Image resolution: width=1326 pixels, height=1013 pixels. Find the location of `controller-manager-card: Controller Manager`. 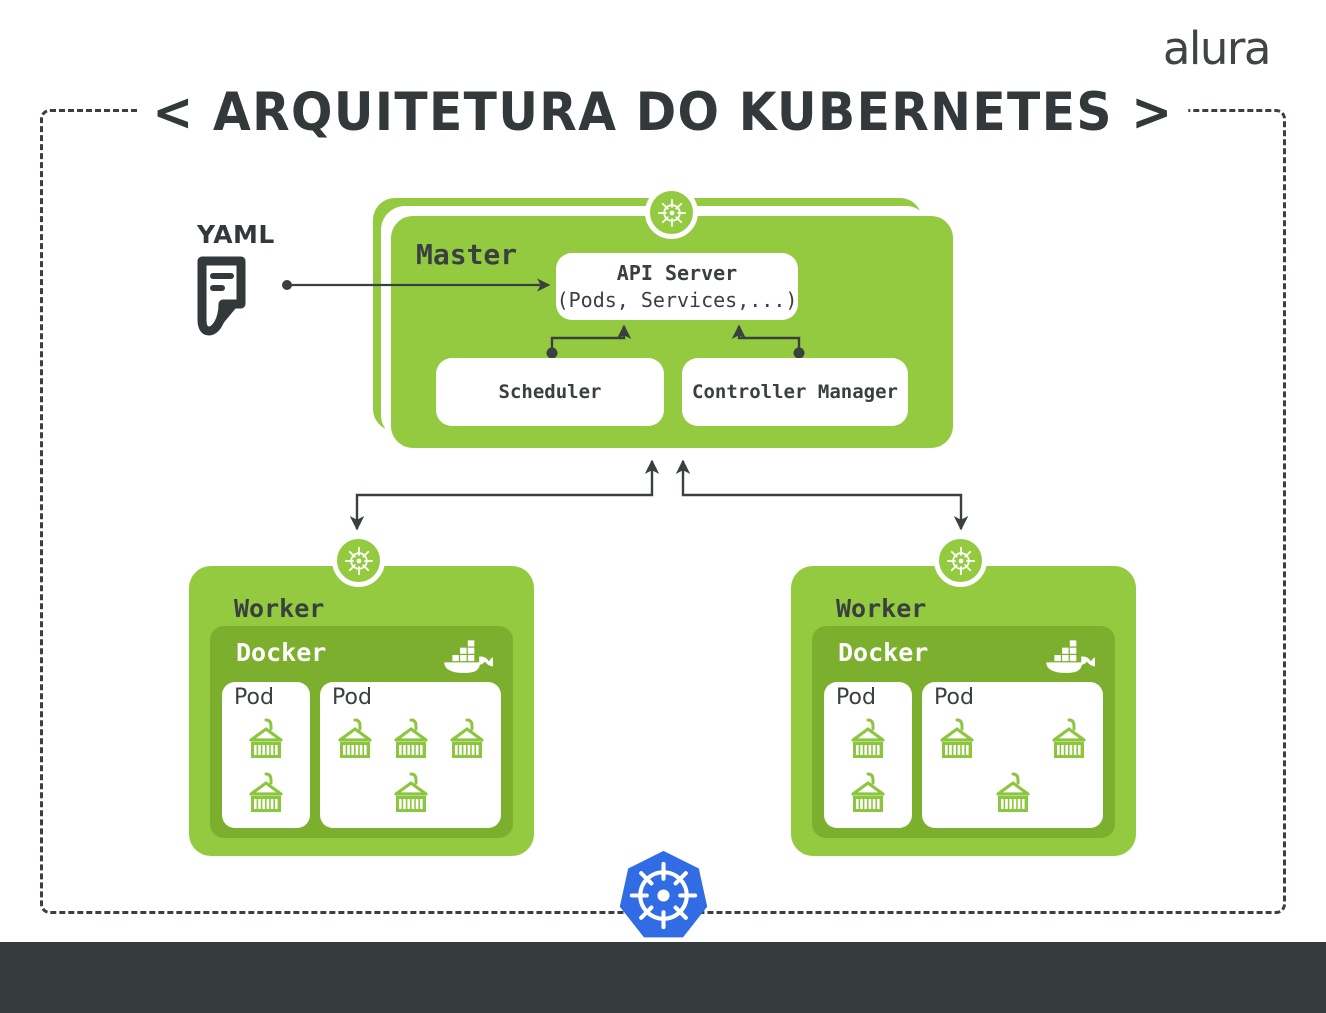

controller-manager-card: Controller Manager is located at coordinates (795, 392).